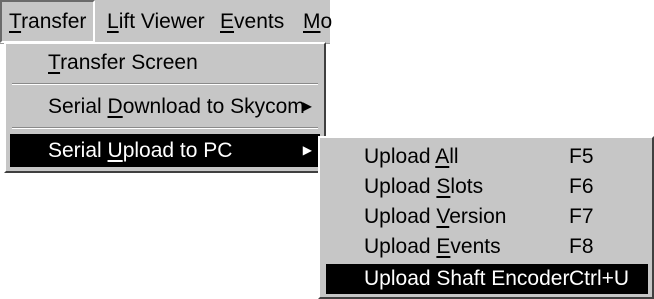 The width and height of the screenshot is (654, 299). I want to click on menu-mo-accel: M, so click(312, 21).